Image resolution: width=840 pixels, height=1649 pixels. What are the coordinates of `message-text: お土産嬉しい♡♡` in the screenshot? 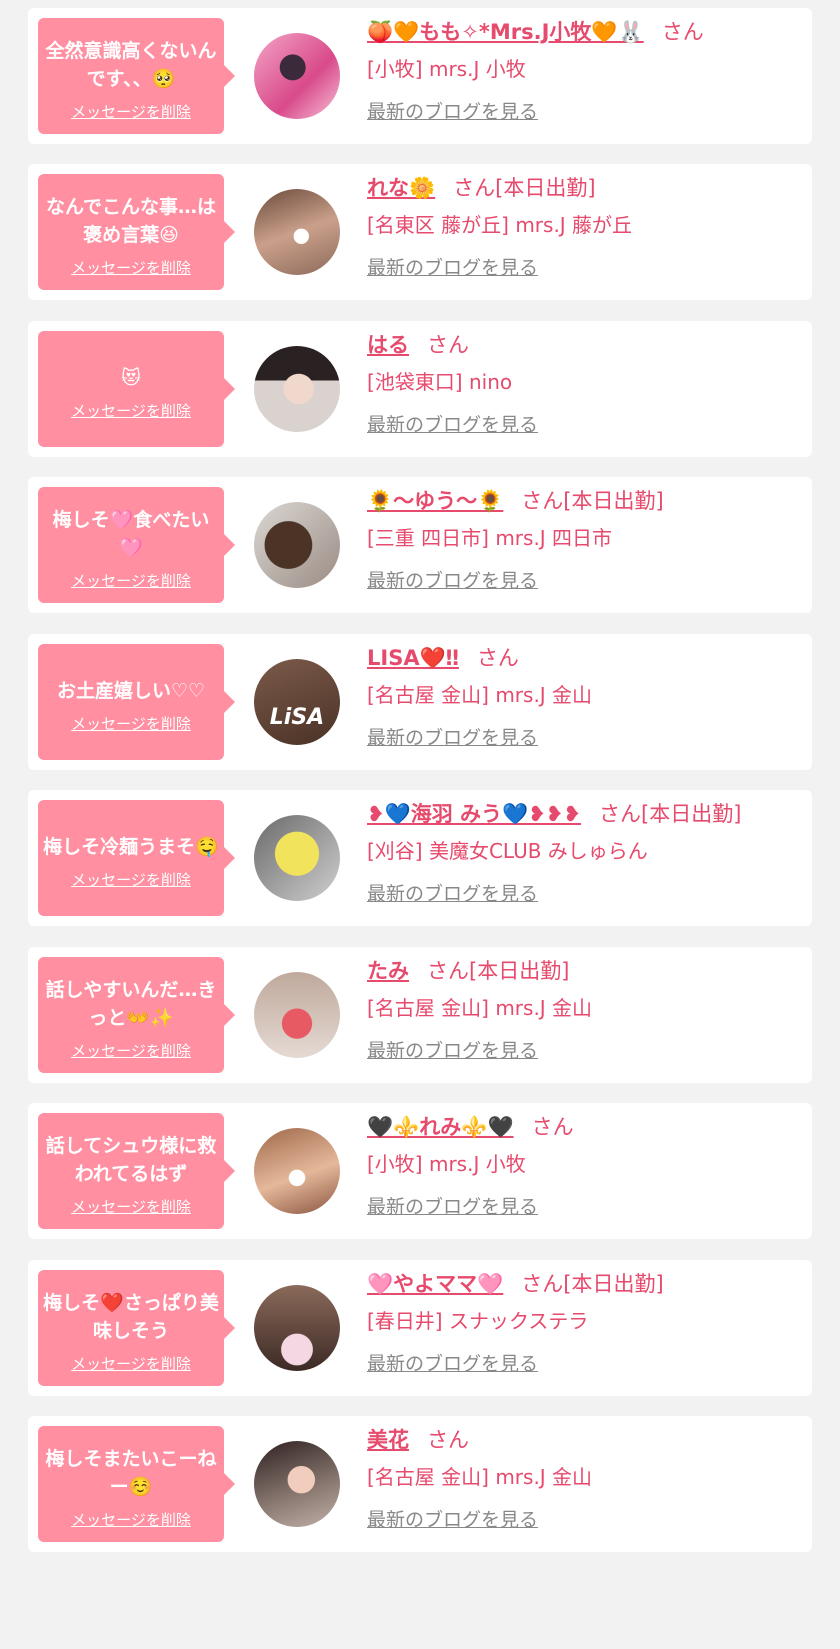 It's located at (131, 690).